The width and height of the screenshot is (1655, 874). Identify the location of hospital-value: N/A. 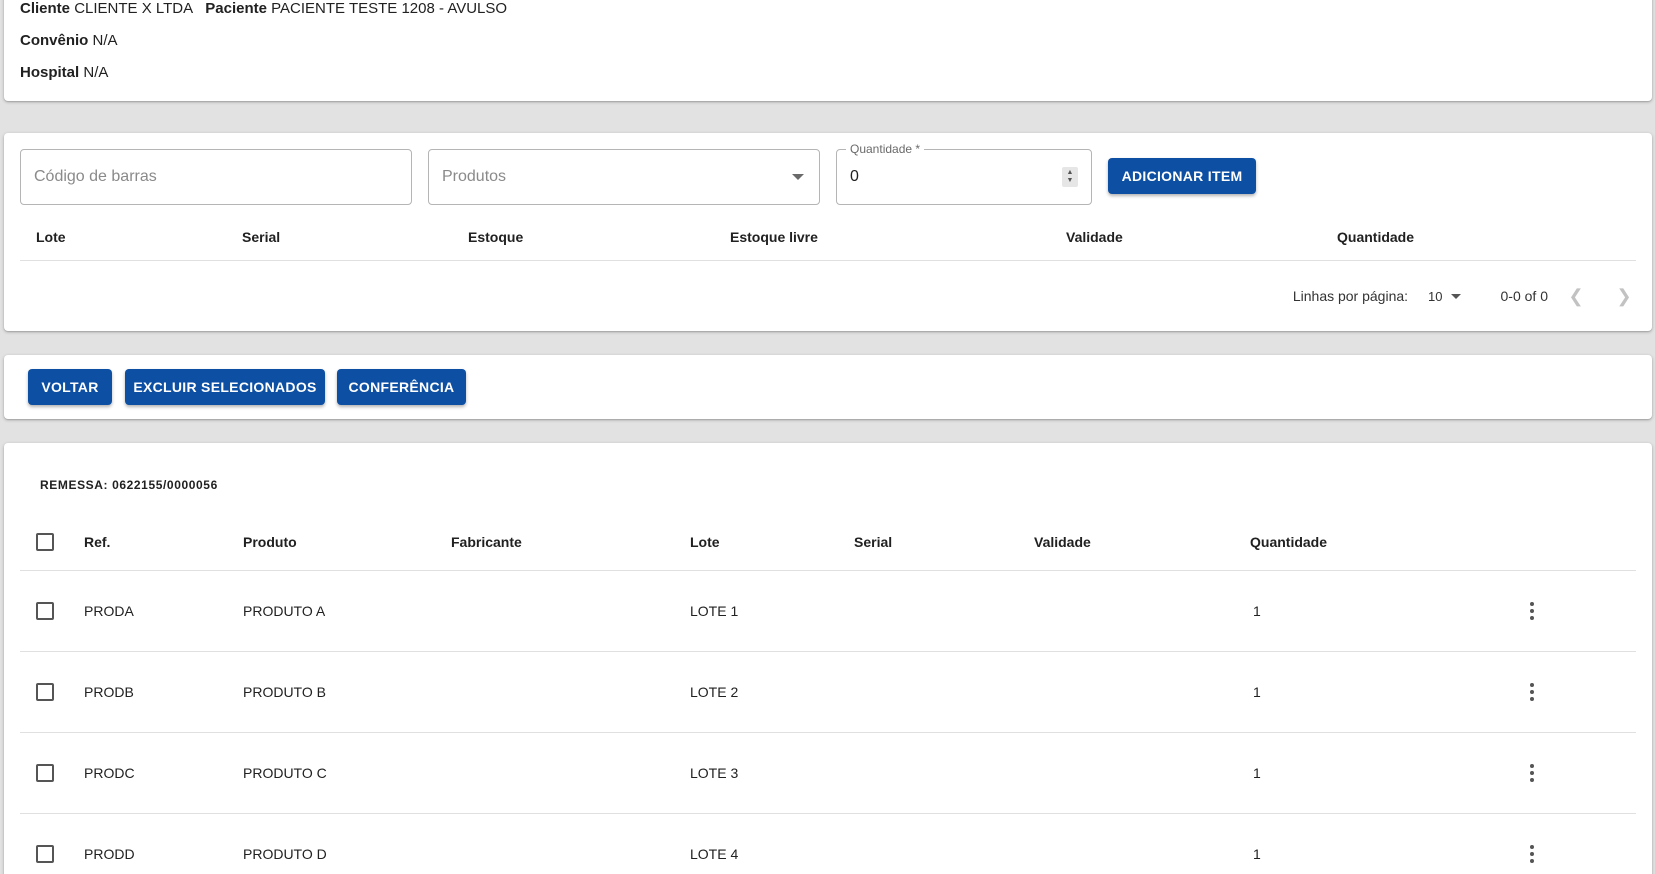
(96, 72).